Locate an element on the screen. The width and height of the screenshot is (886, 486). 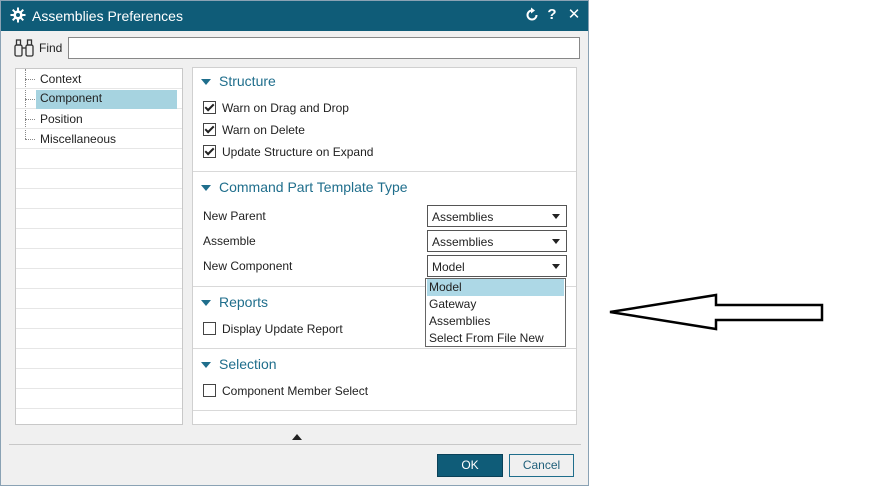
ok-button: OK is located at coordinates (470, 465).